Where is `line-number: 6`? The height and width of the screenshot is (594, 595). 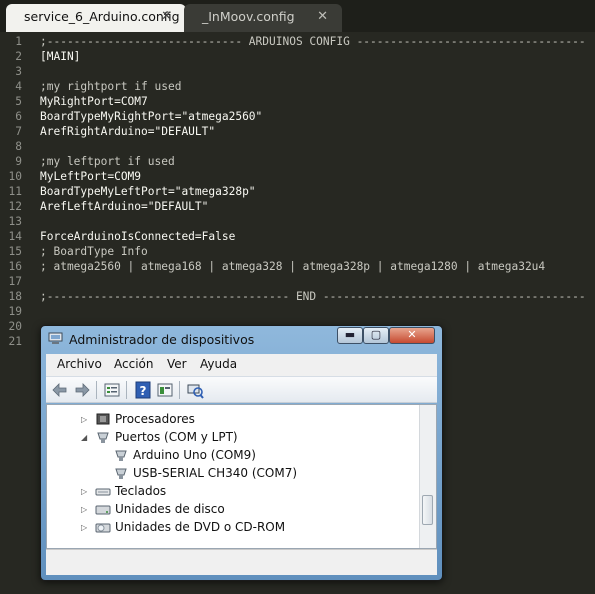 line-number: 6 is located at coordinates (18, 116).